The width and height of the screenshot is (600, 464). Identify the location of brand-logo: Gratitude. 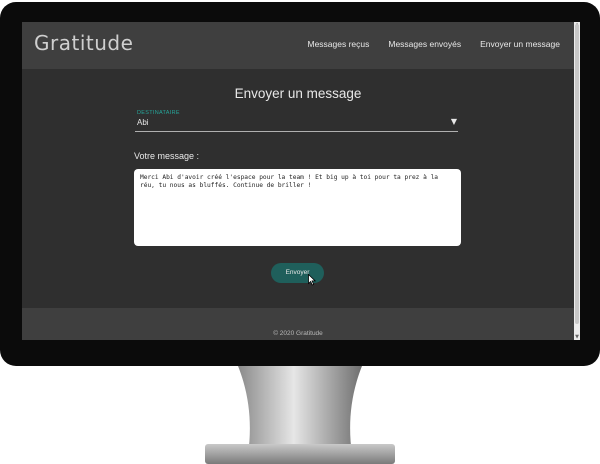
(83, 43).